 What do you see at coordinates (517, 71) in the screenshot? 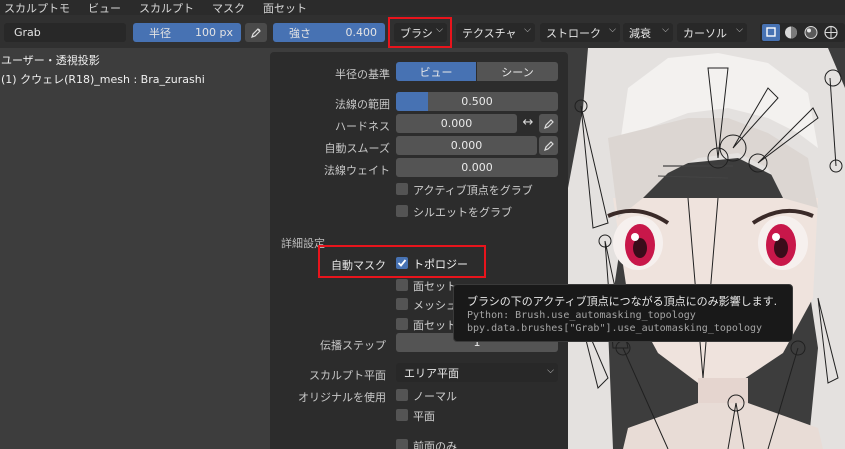
I see `radius-basis-scene-button: シーン` at bounding box center [517, 71].